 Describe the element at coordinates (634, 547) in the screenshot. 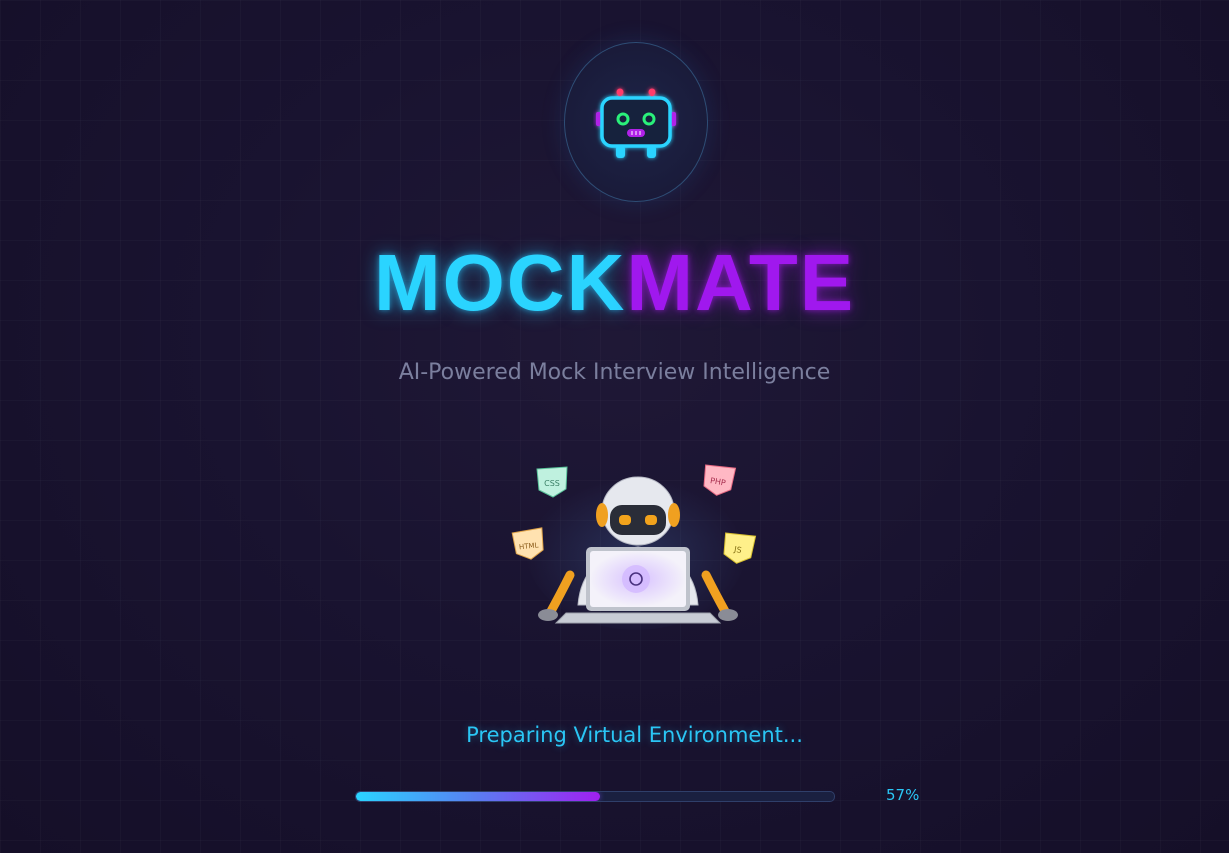

I see `robot-laptop-illustration: CSS PHP HTML JS` at that location.